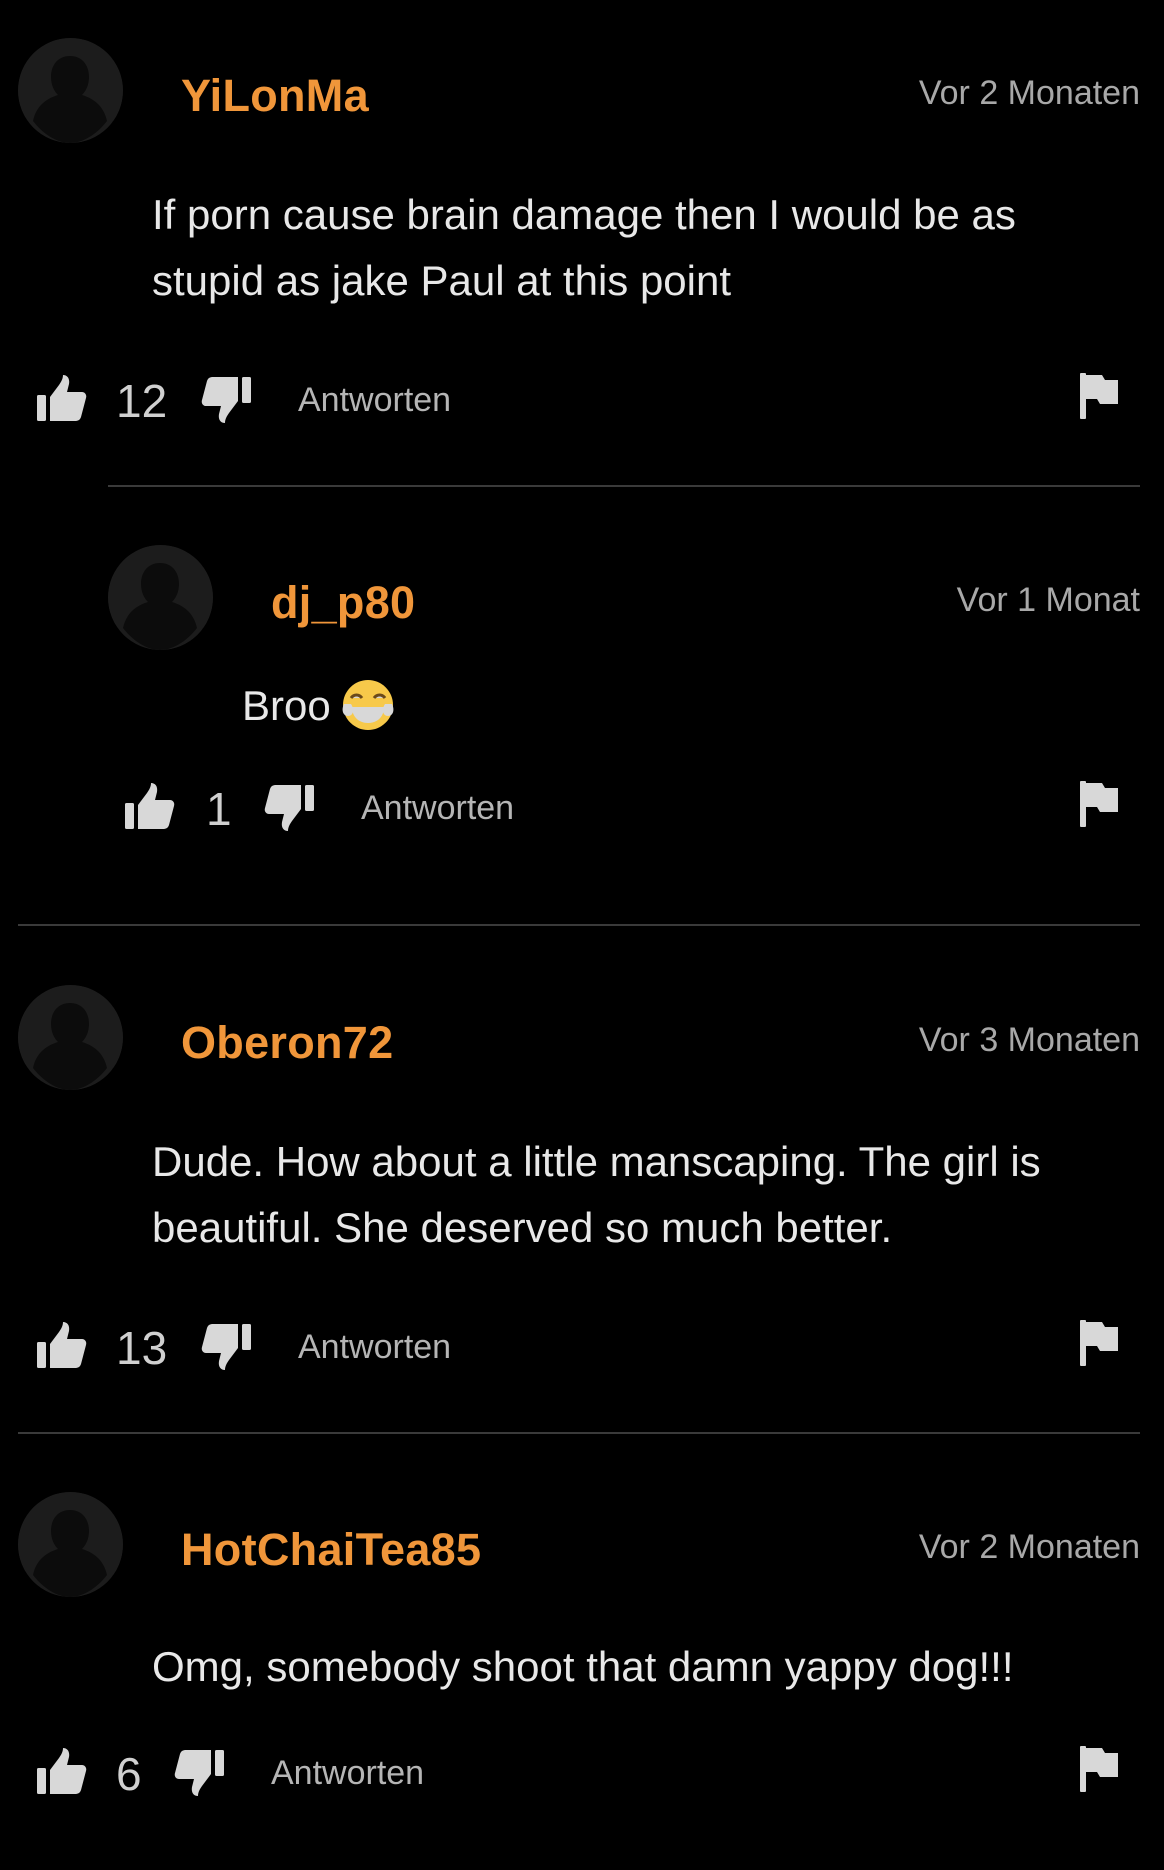  I want to click on like-count: 12, so click(142, 401).